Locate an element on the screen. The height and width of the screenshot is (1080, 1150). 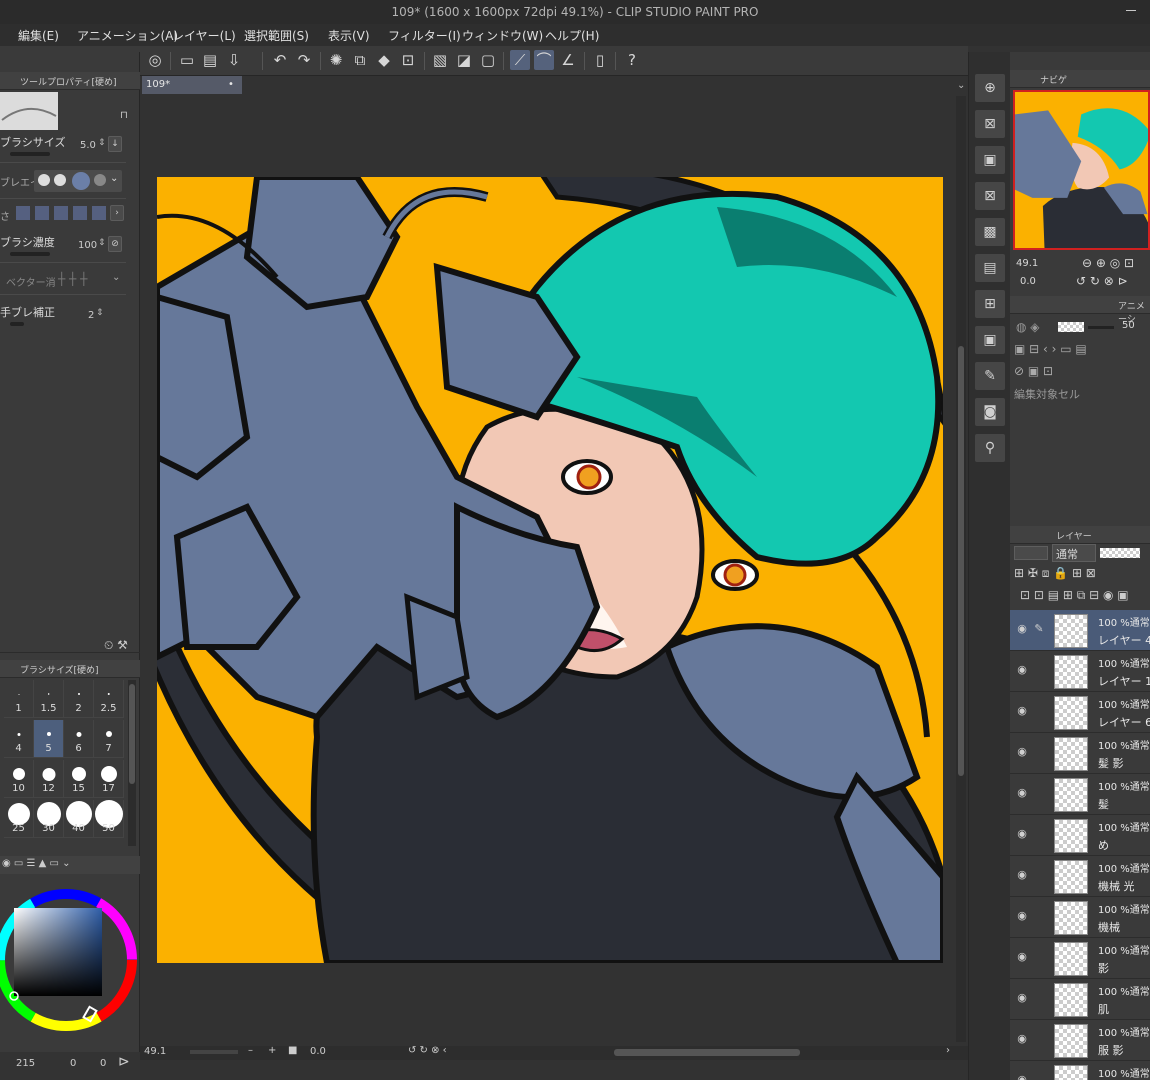
clear-selection-icon: ▧ is located at coordinates (440, 60).